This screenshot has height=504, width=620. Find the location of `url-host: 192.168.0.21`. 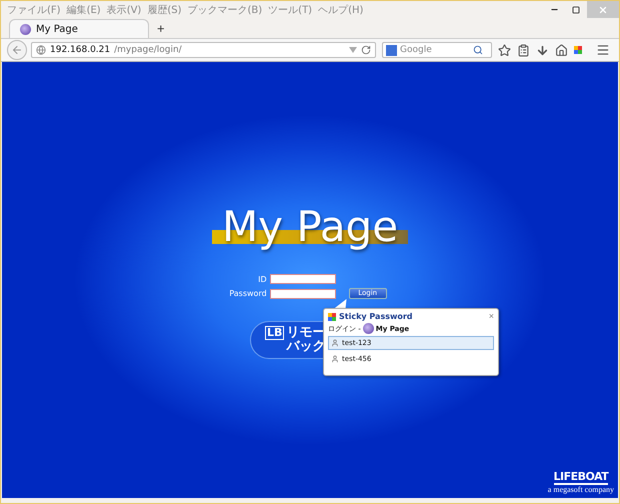

url-host: 192.168.0.21 is located at coordinates (80, 50).